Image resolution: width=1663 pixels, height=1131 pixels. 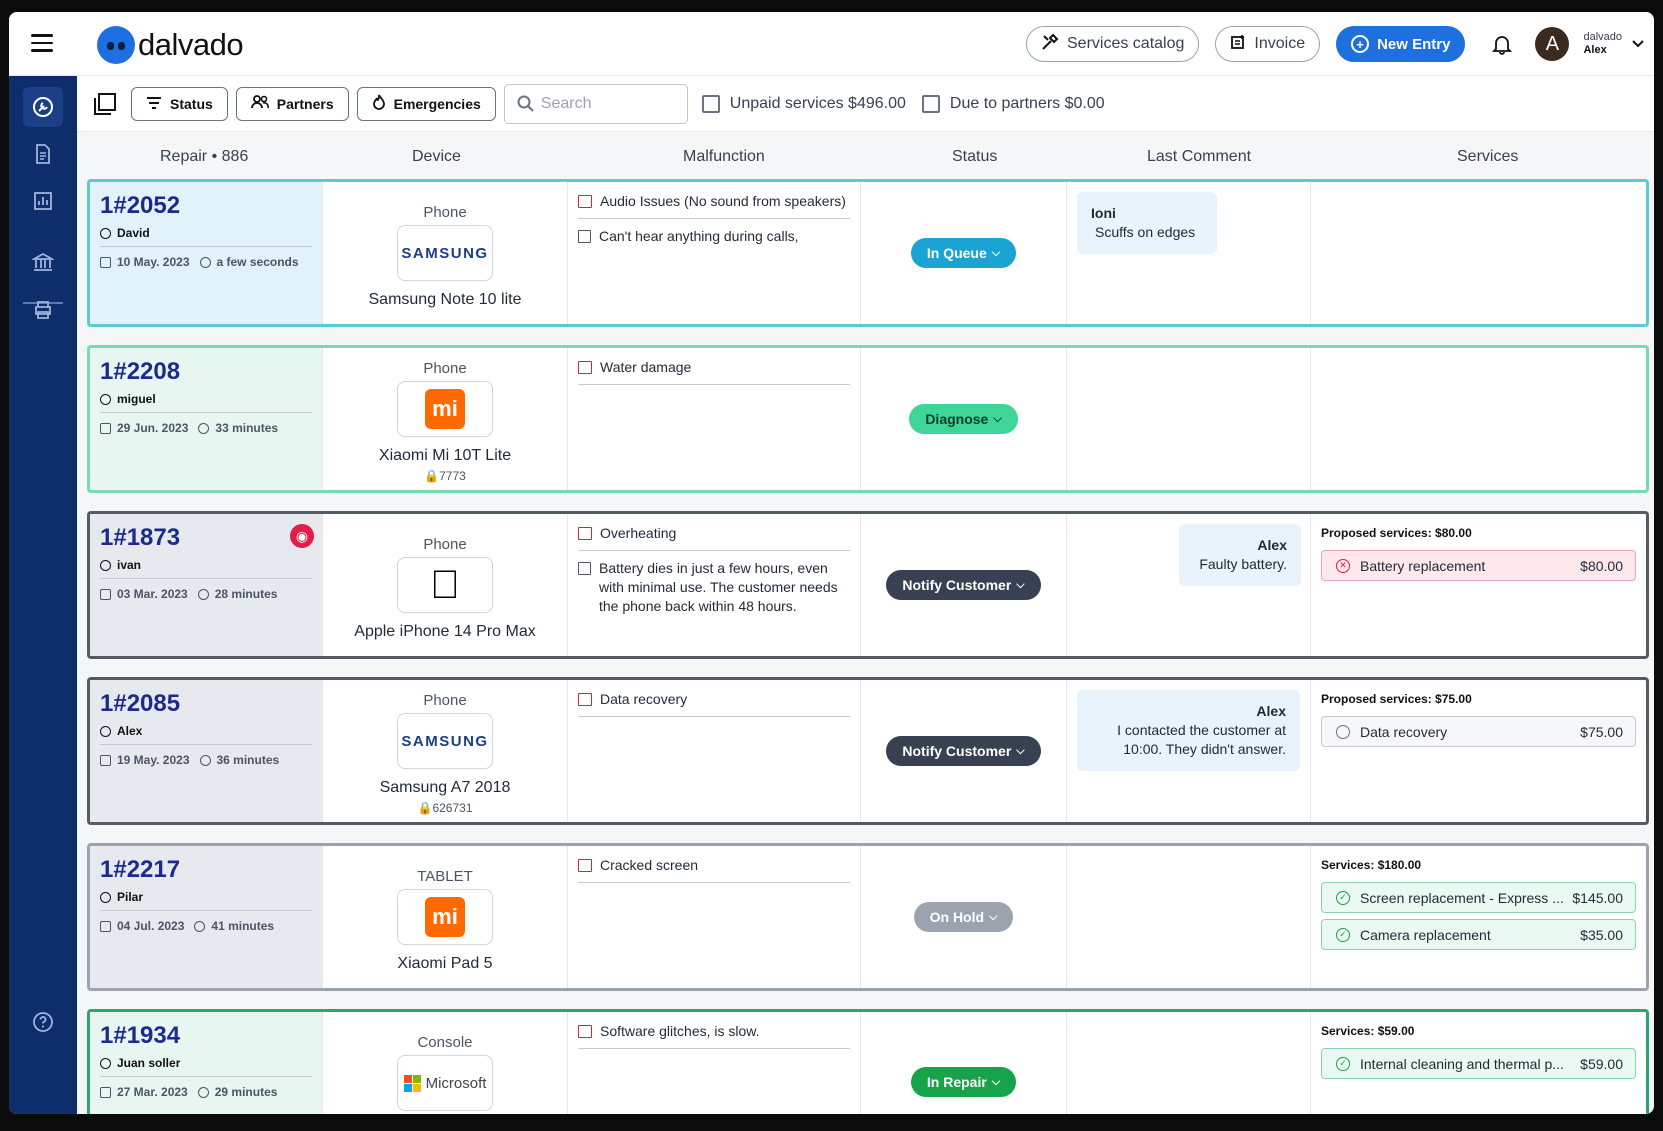 I want to click on repair-id: 1#2052, so click(x=206, y=206).